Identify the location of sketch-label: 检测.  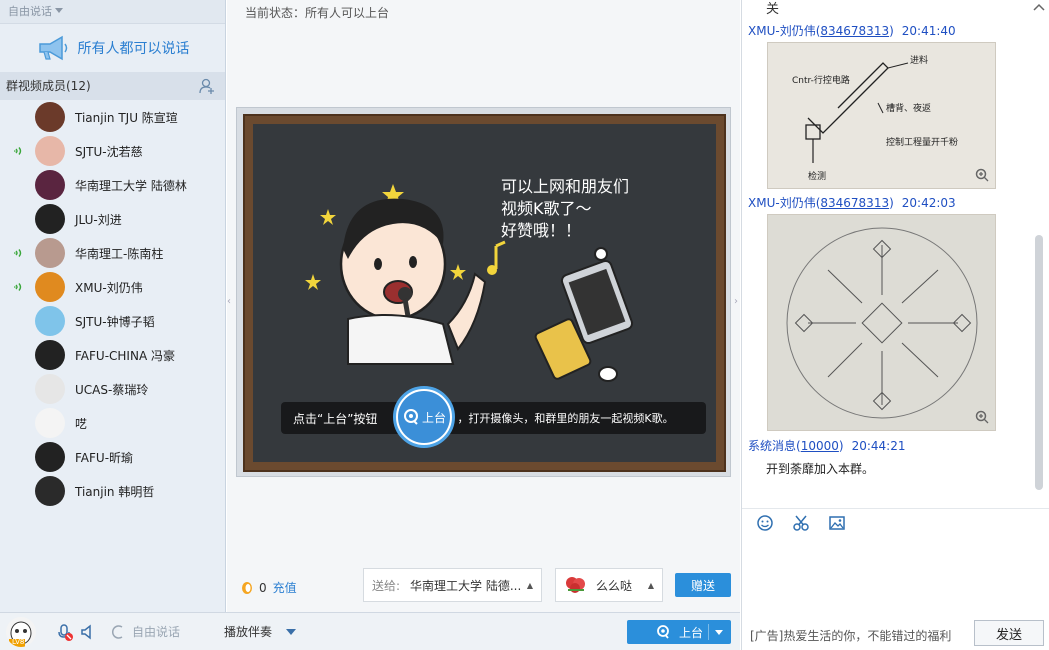
(817, 177).